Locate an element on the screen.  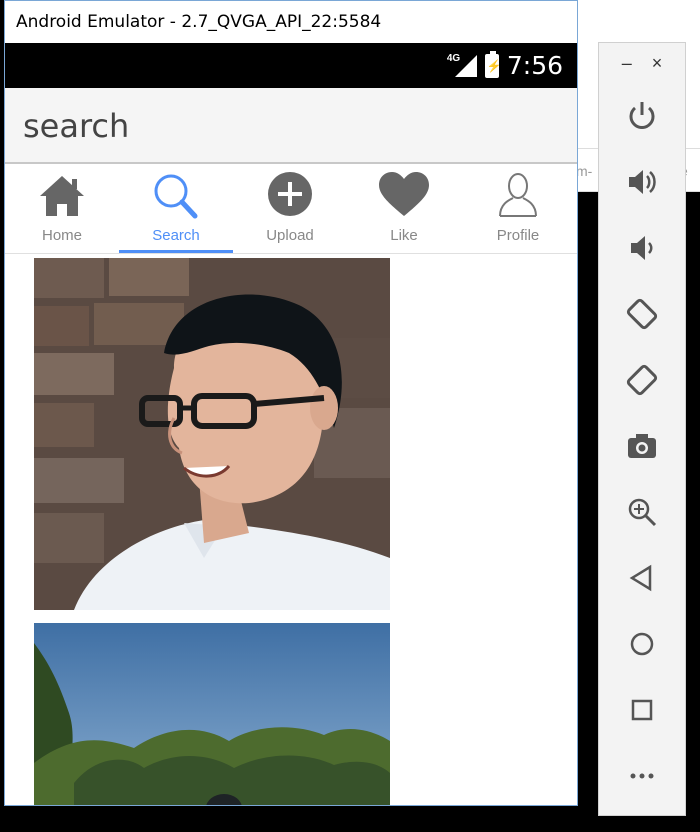
tab-bar: Home Search Upload Like Profile is located at coordinates (291, 209).